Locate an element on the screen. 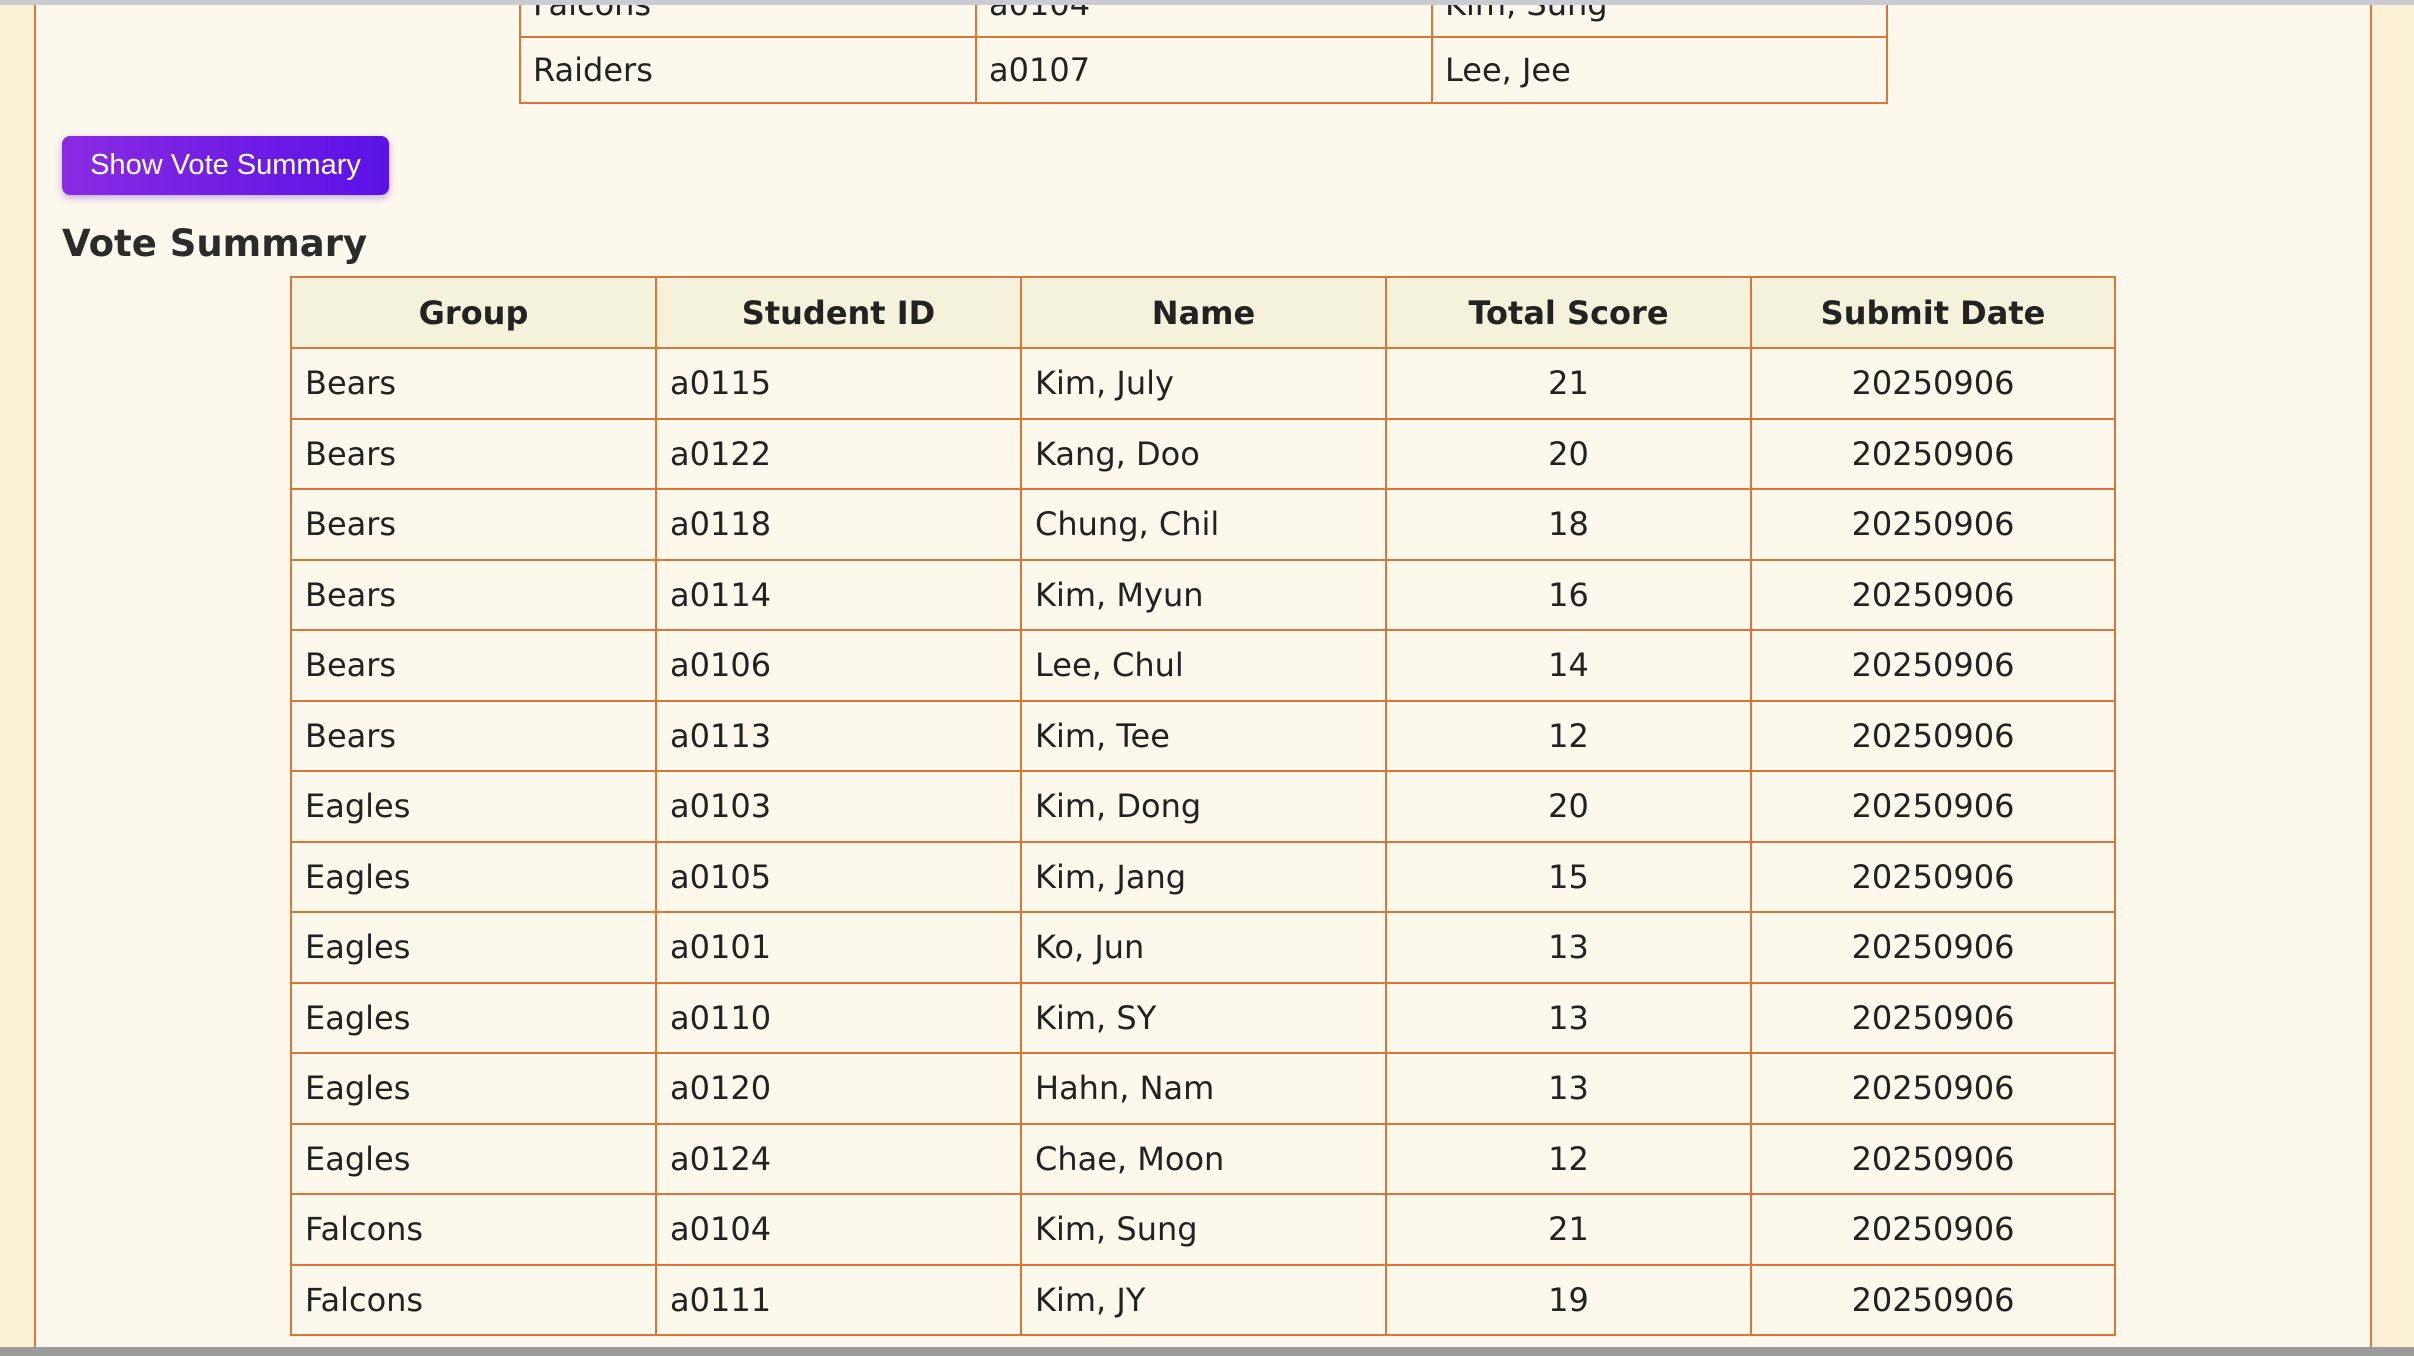  name-cell: Kim, Dong is located at coordinates (1203, 806).